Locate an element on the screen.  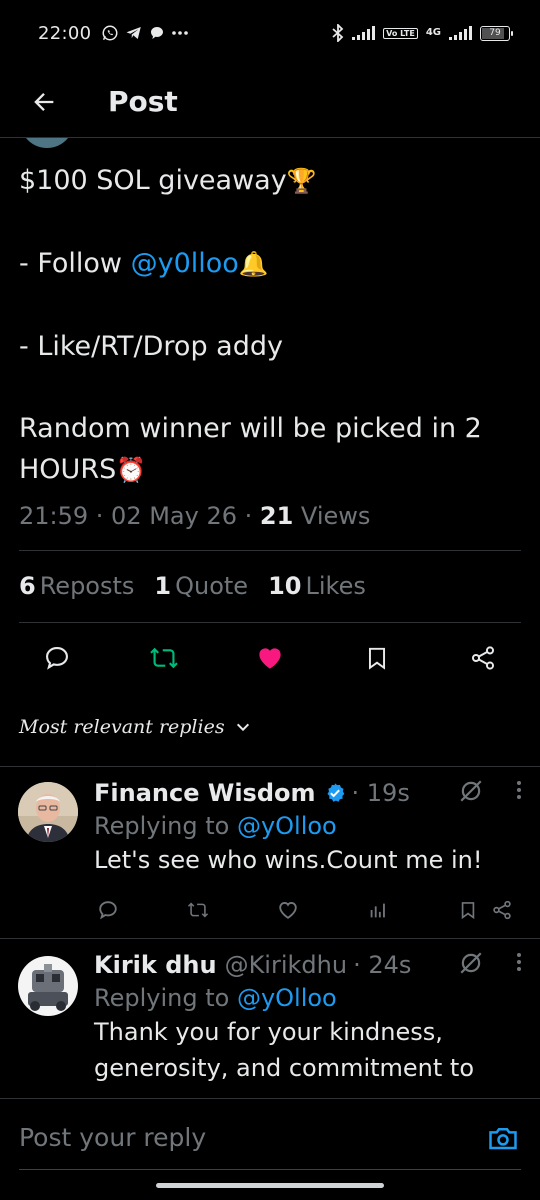
back-button is located at coordinates (44, 102).